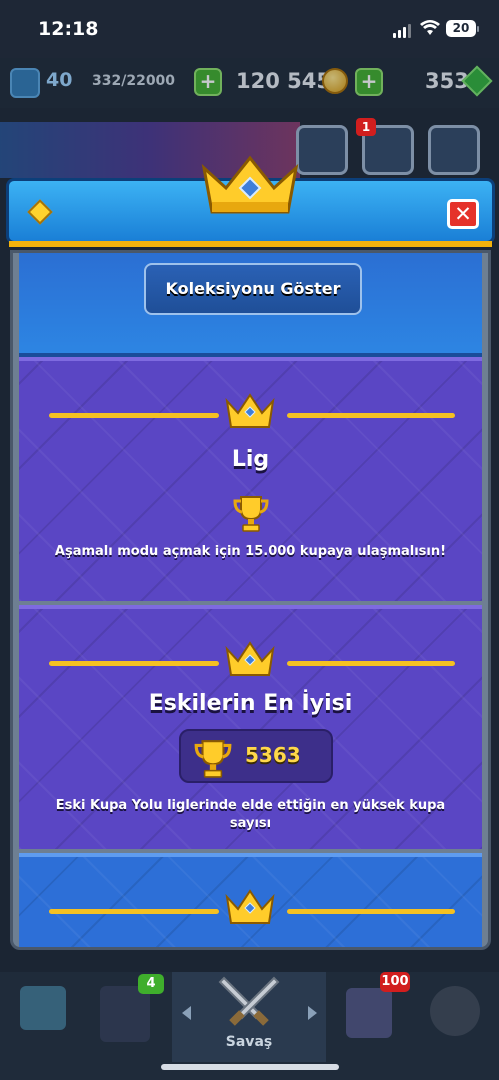  Describe the element at coordinates (253, 289) in the screenshot. I see `show-collection-button: Koleksiyonu Göster` at that location.